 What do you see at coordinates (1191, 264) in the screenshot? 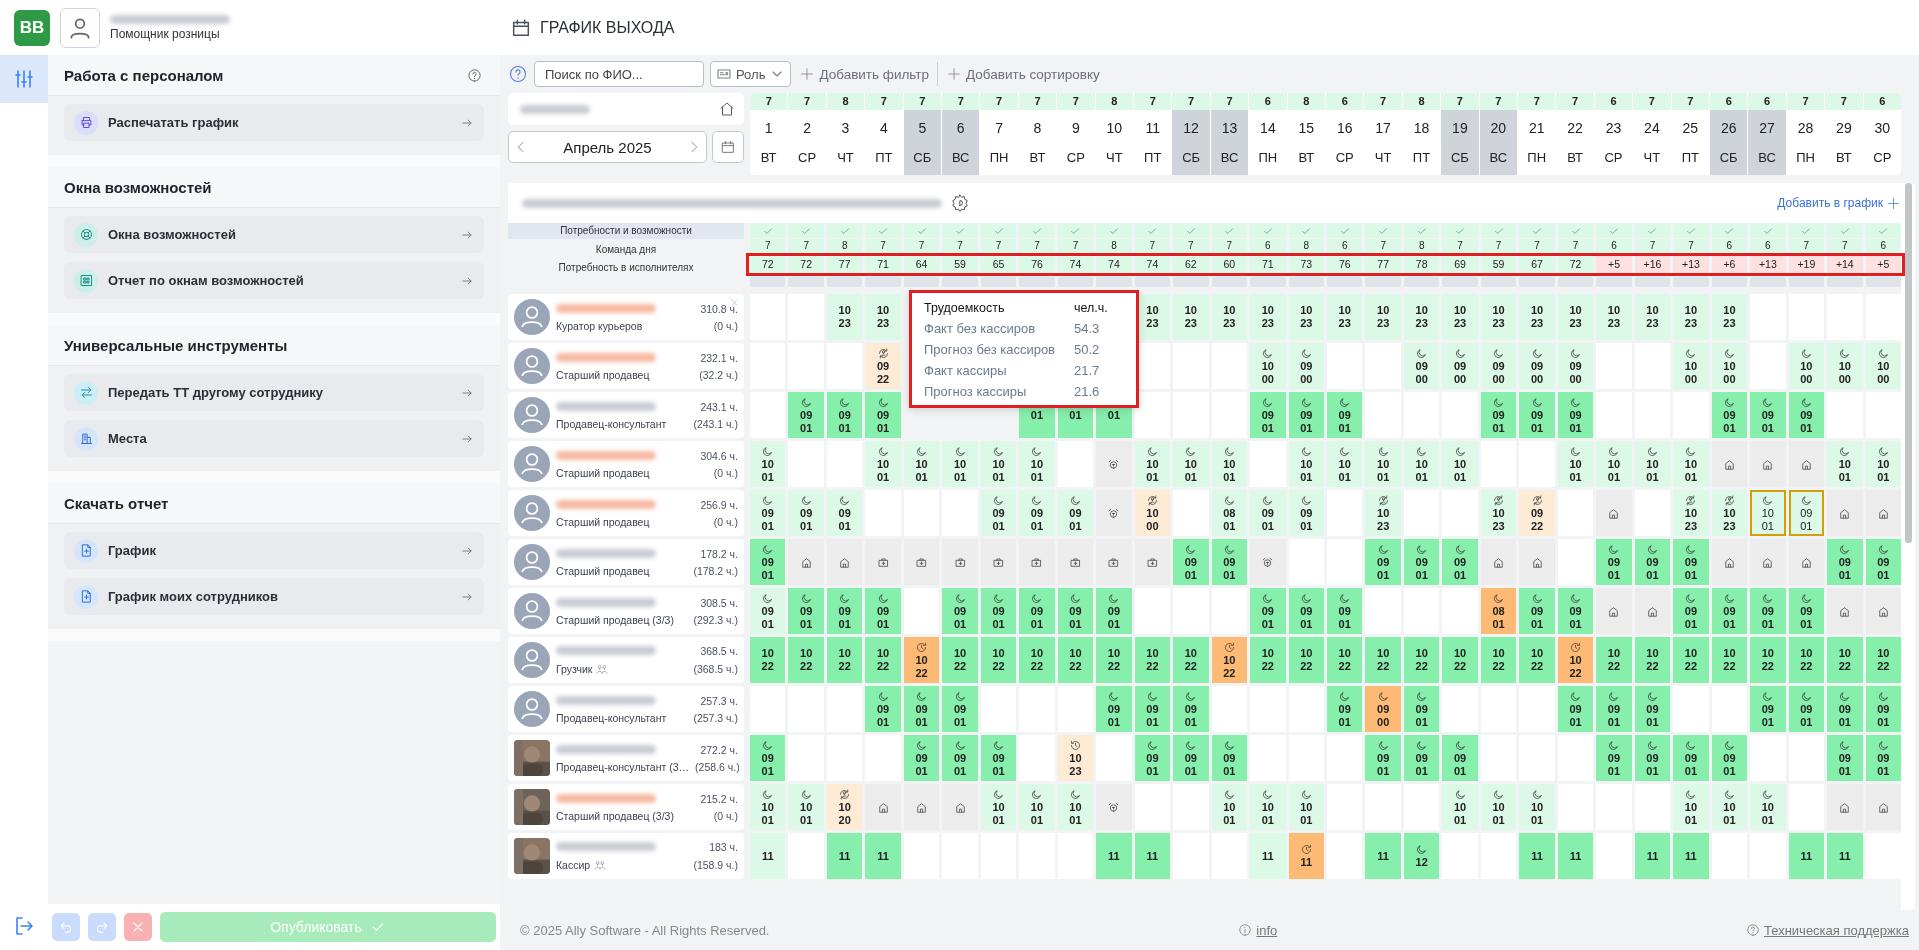
I see `need-cell: 62` at bounding box center [1191, 264].